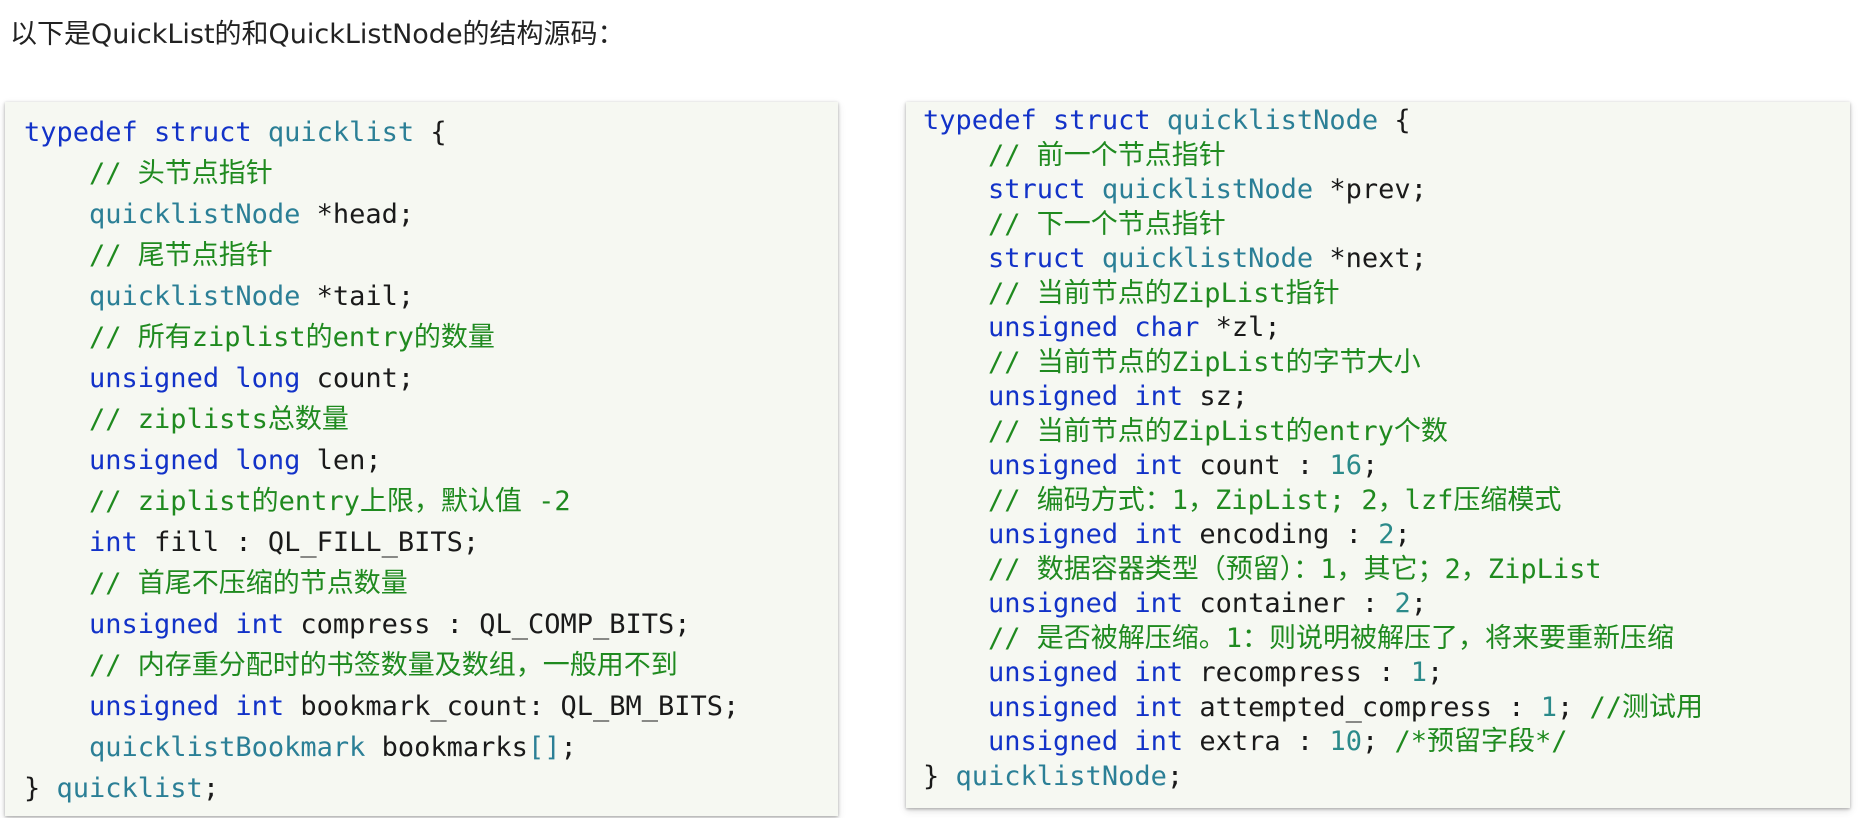 This screenshot has width=1860, height=818. Describe the element at coordinates (430, 132) in the screenshot. I see `code-token-plain: {` at that location.